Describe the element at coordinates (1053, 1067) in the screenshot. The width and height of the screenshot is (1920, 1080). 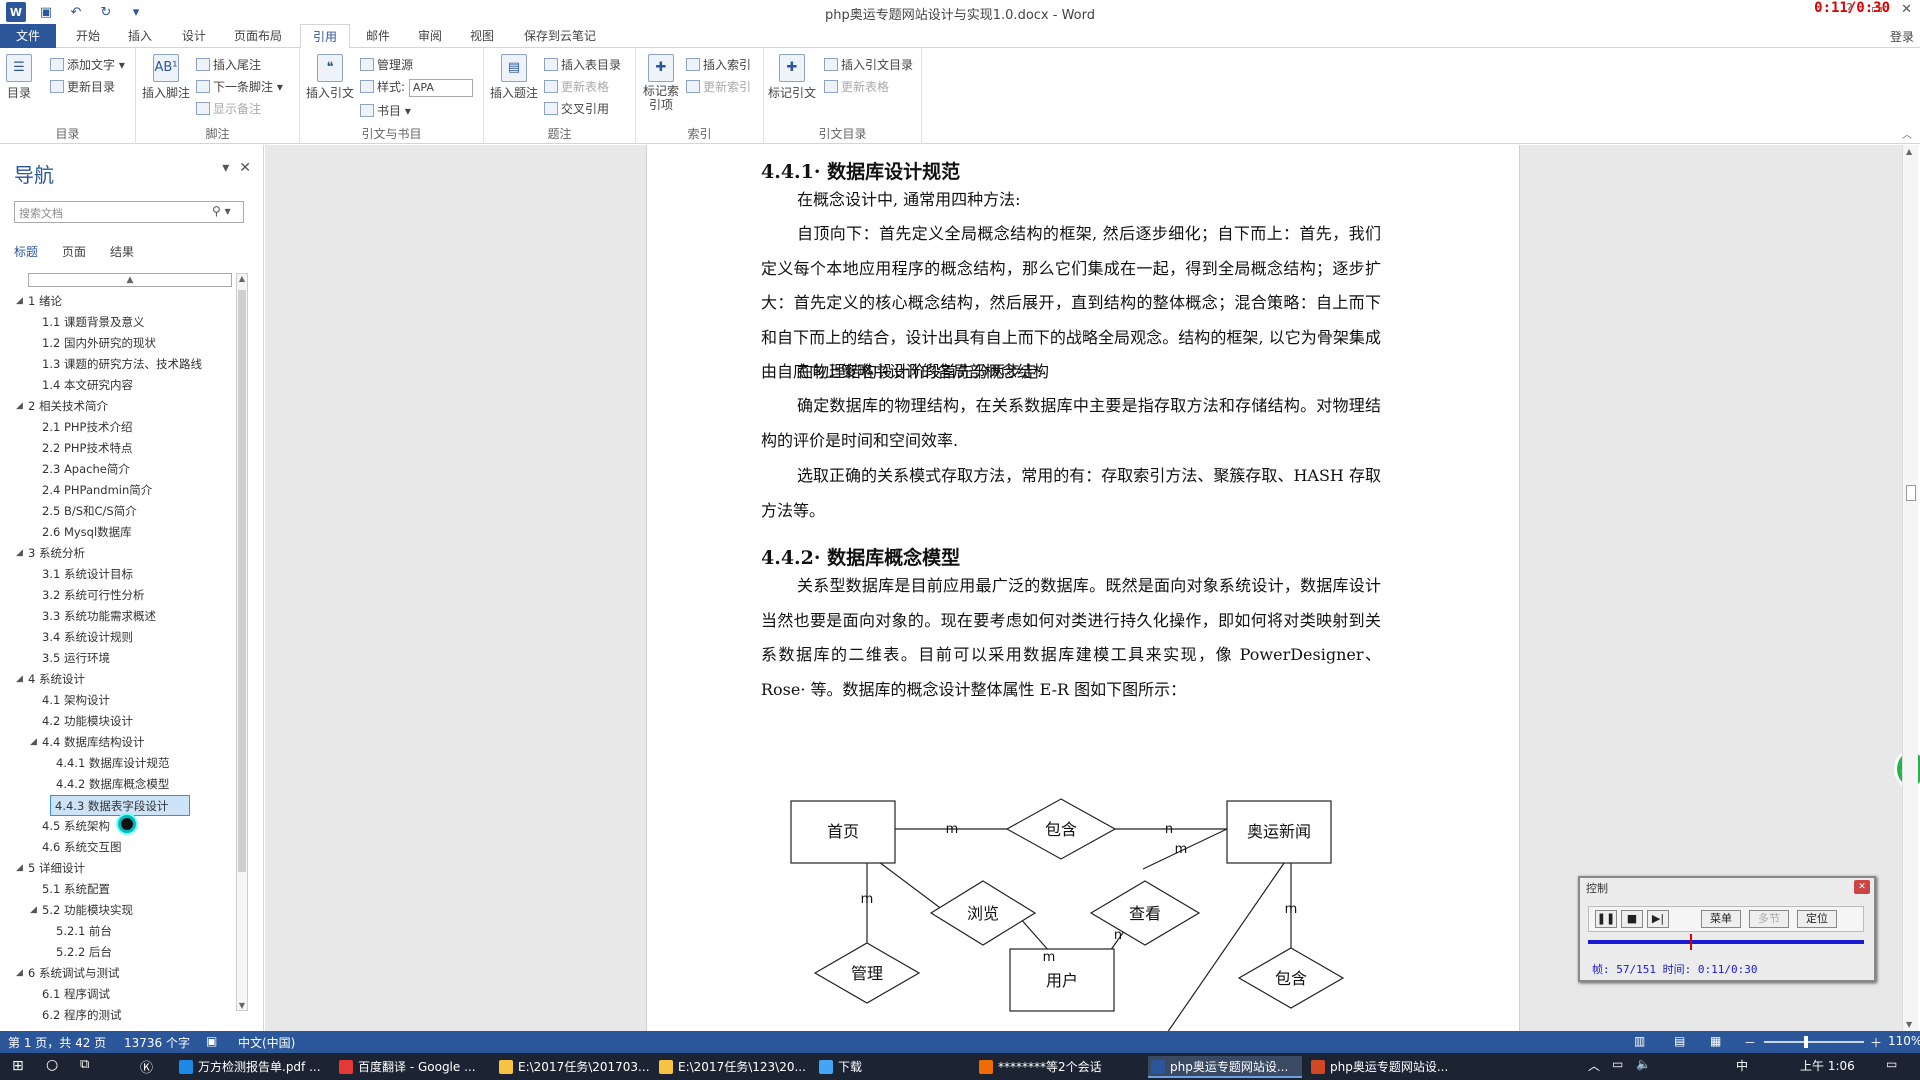
I see `taskbar-app-button: ********等2个会话` at that location.